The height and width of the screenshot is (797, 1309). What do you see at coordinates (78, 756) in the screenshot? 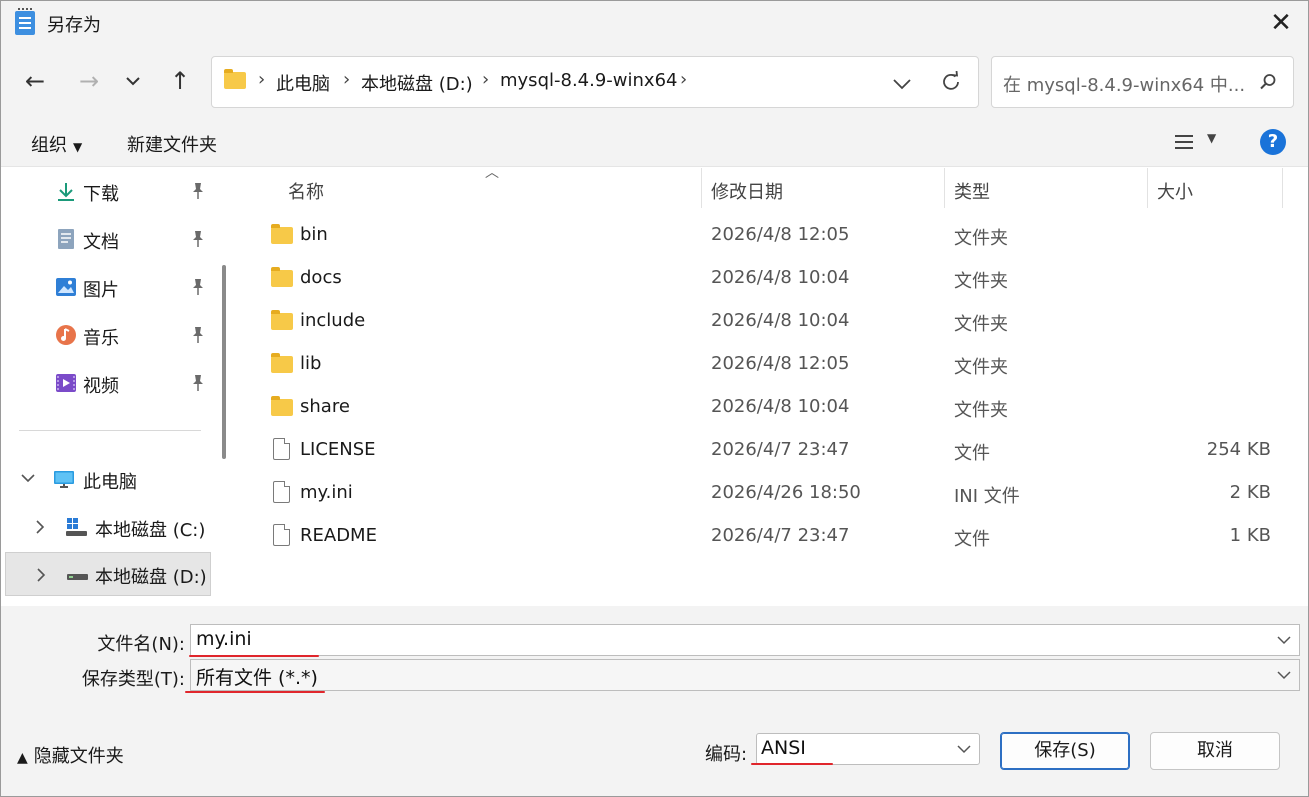
I see `hide-folders-label: 隐藏文件夹` at bounding box center [78, 756].